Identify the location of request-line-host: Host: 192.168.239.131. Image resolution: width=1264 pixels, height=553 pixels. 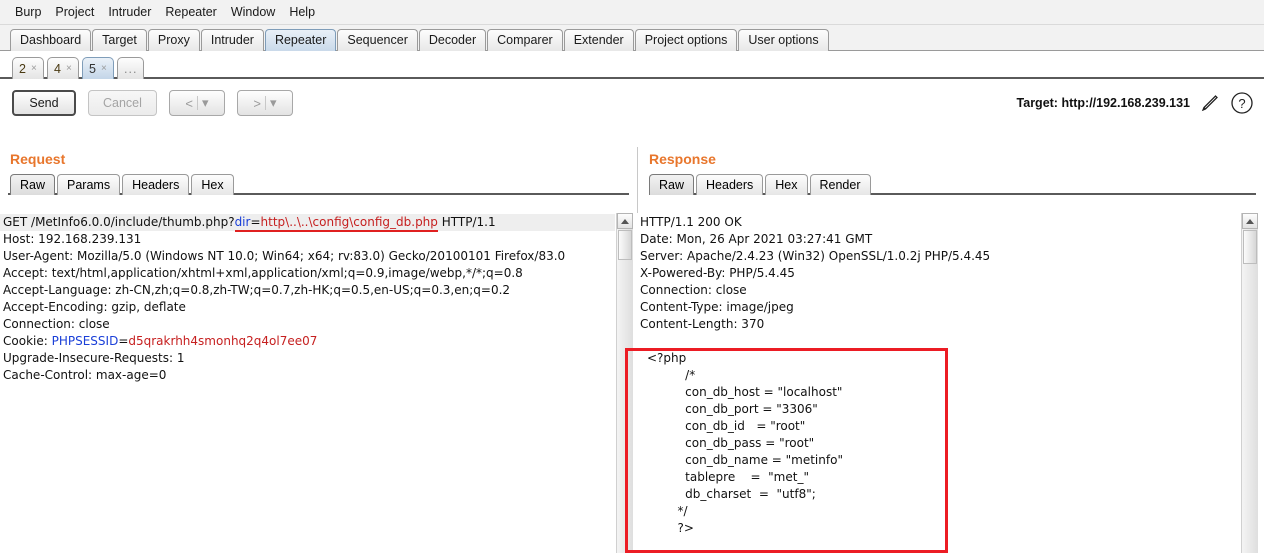
(72, 239).